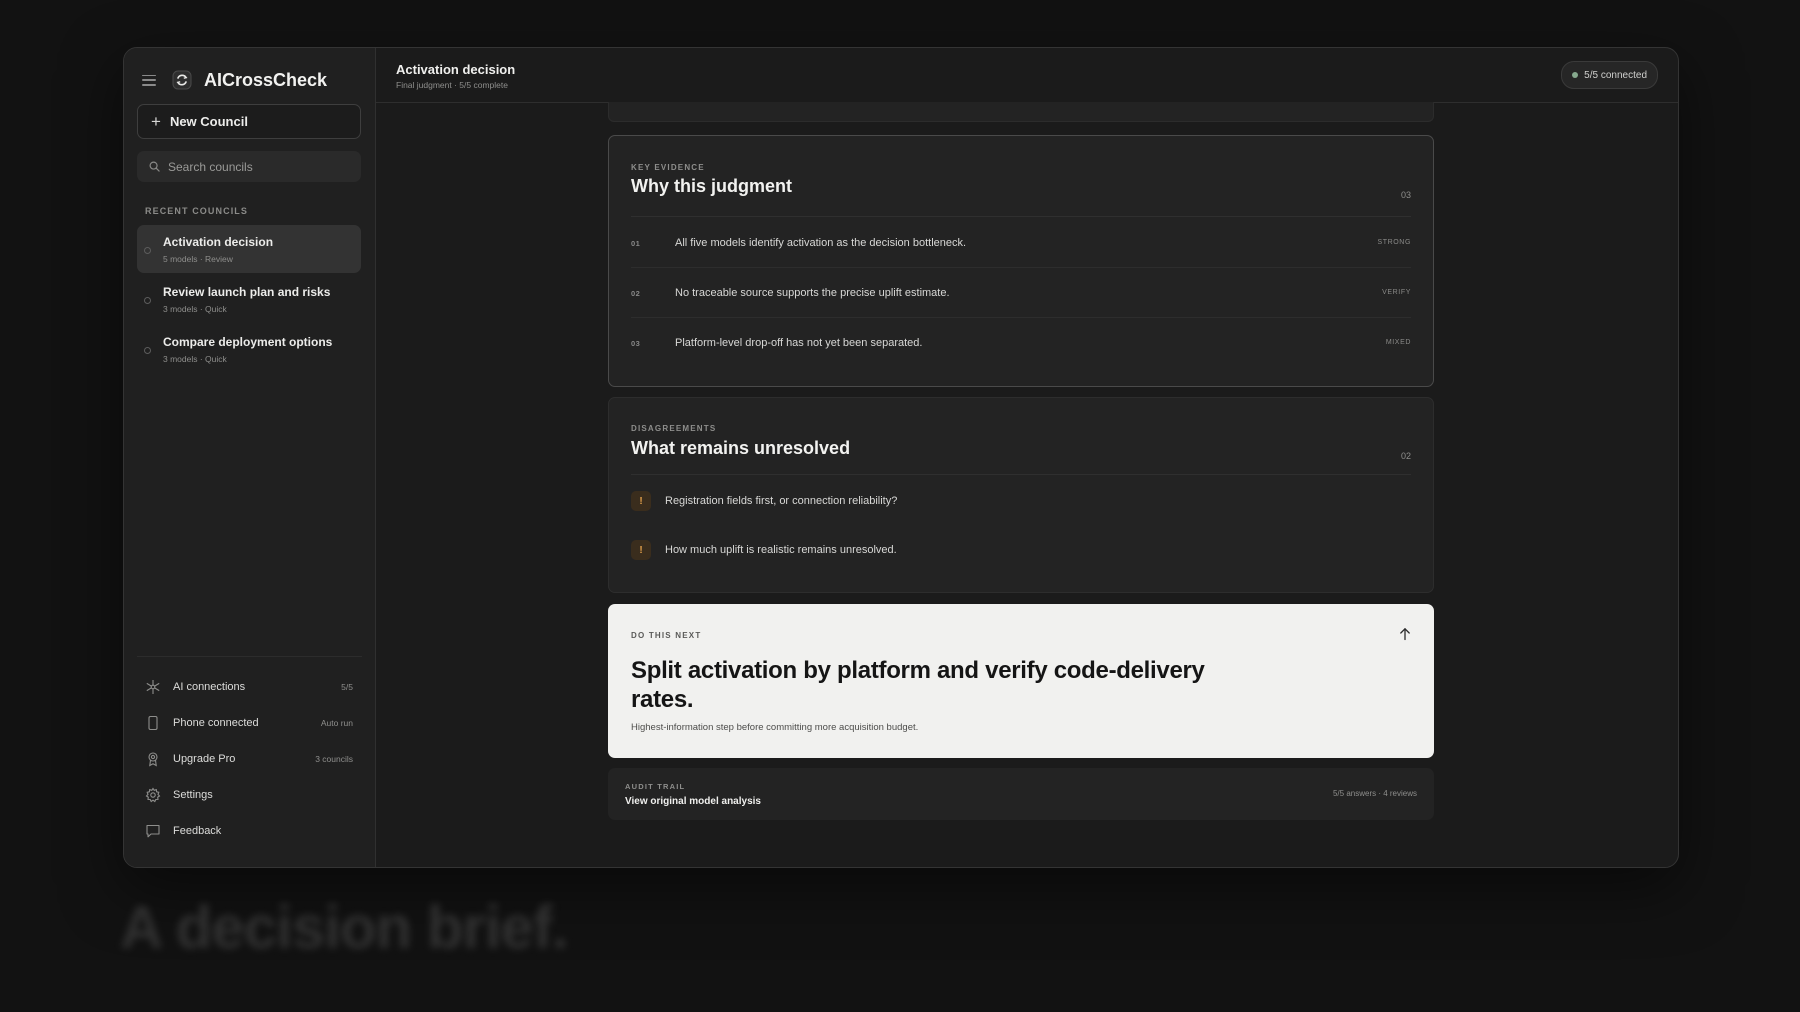 The height and width of the screenshot is (1012, 1800). I want to click on nav-label: Feedback, so click(197, 831).